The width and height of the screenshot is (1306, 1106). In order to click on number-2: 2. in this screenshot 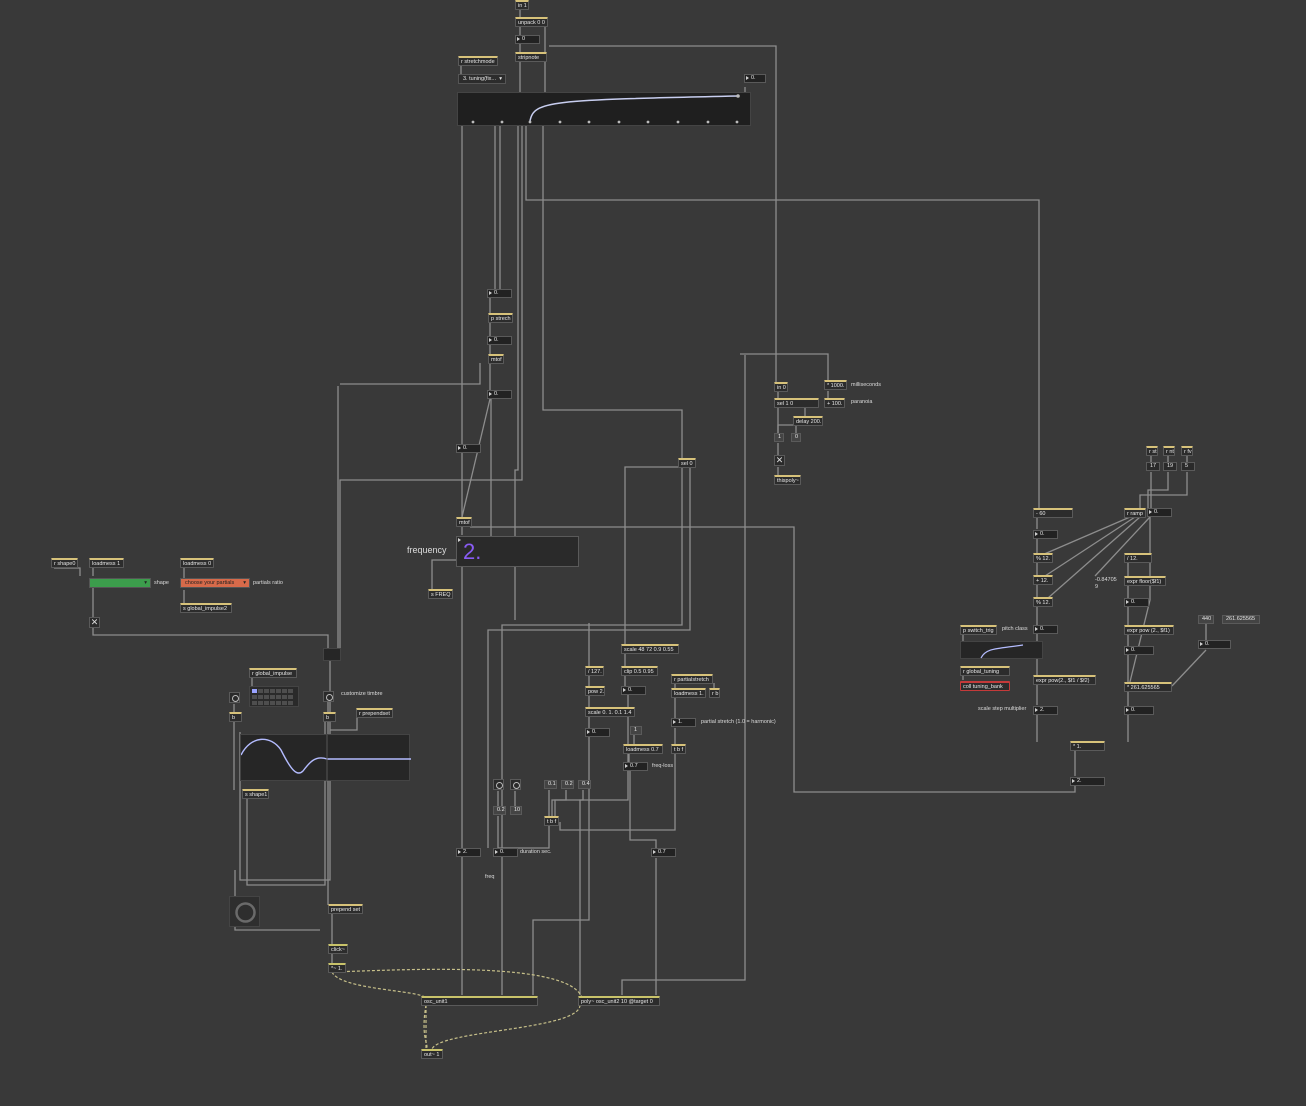, I will do `click(468, 852)`.